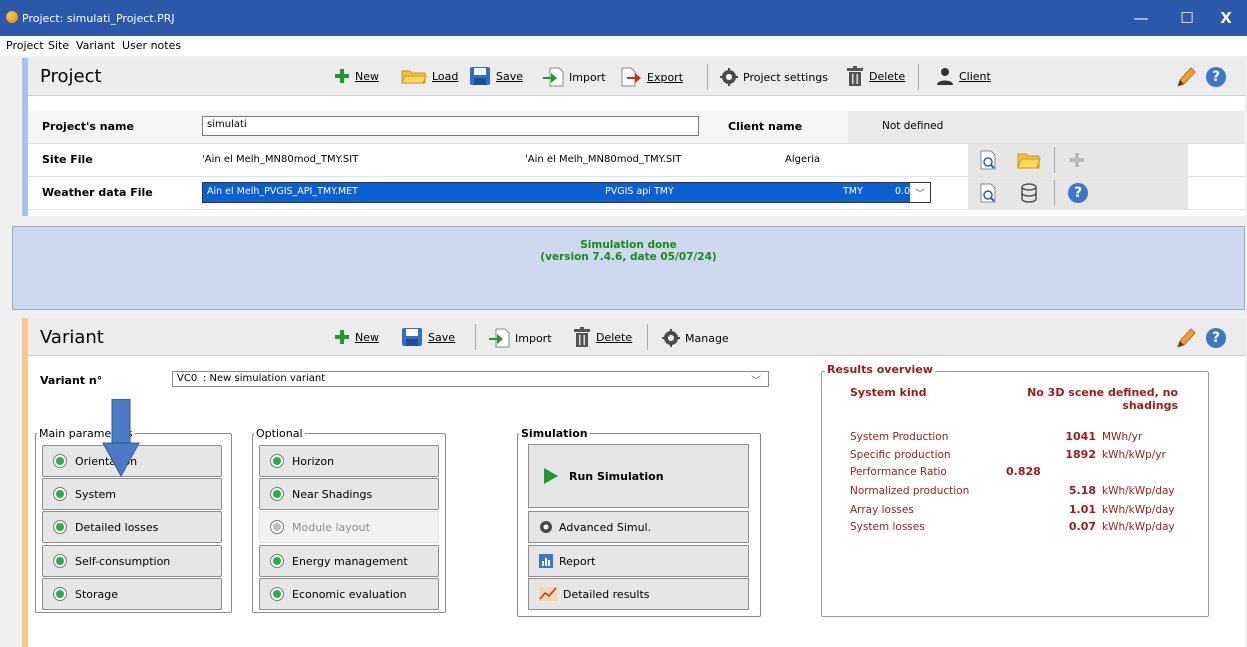  I want to click on result-value: 0.07, so click(1082, 526).